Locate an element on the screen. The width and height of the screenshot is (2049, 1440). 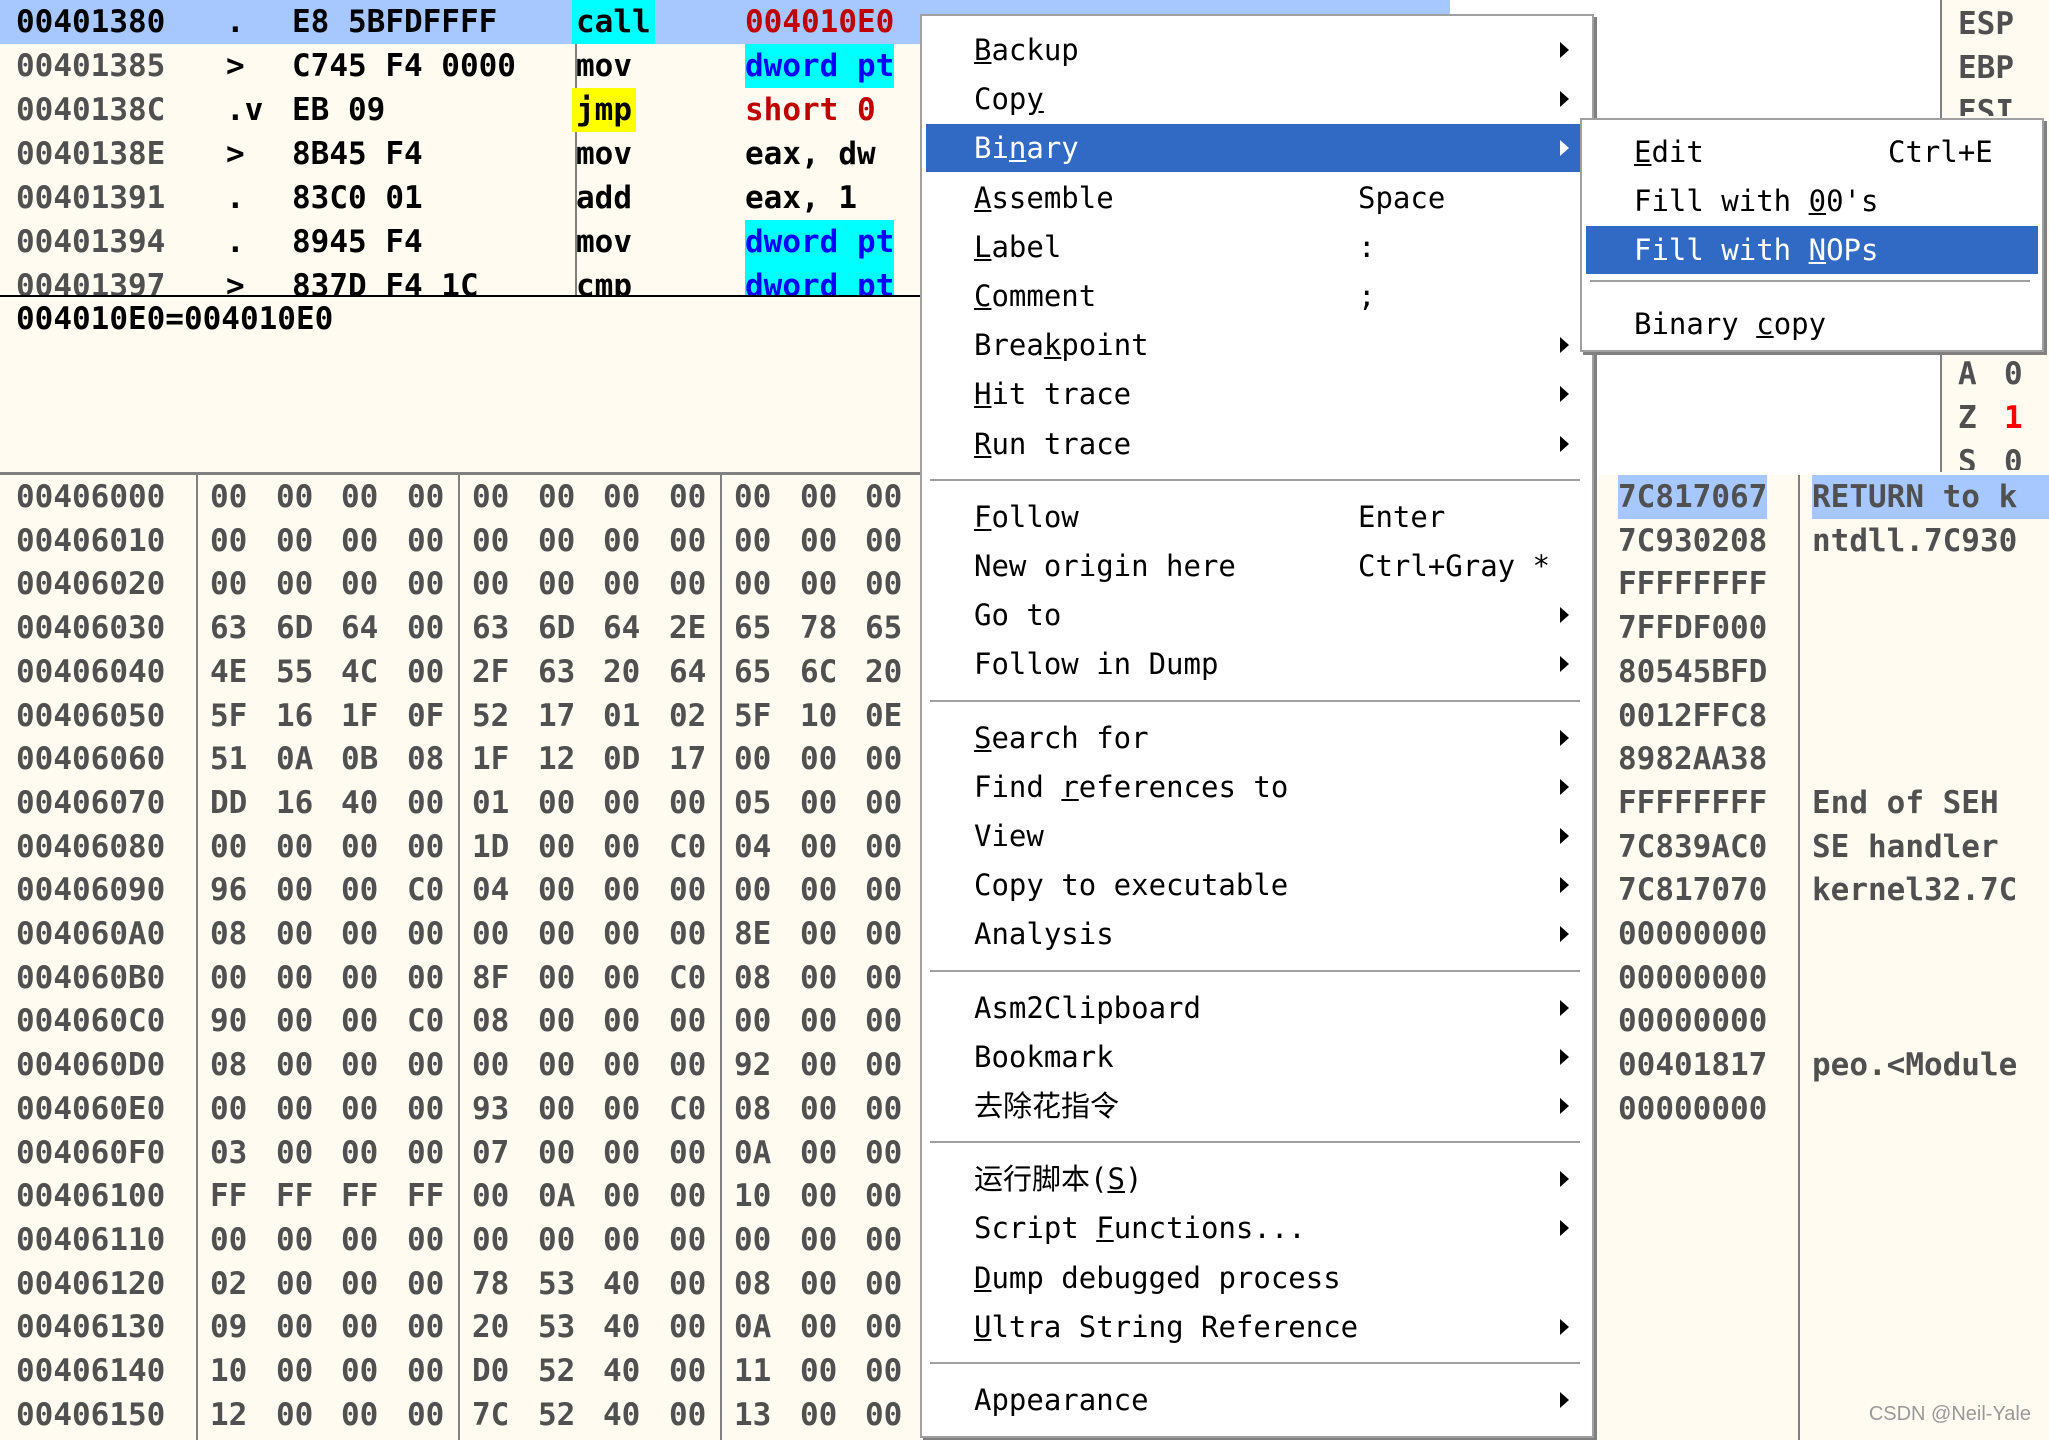
menu-item-bookmark: Bookmark is located at coordinates (1256, 1057).